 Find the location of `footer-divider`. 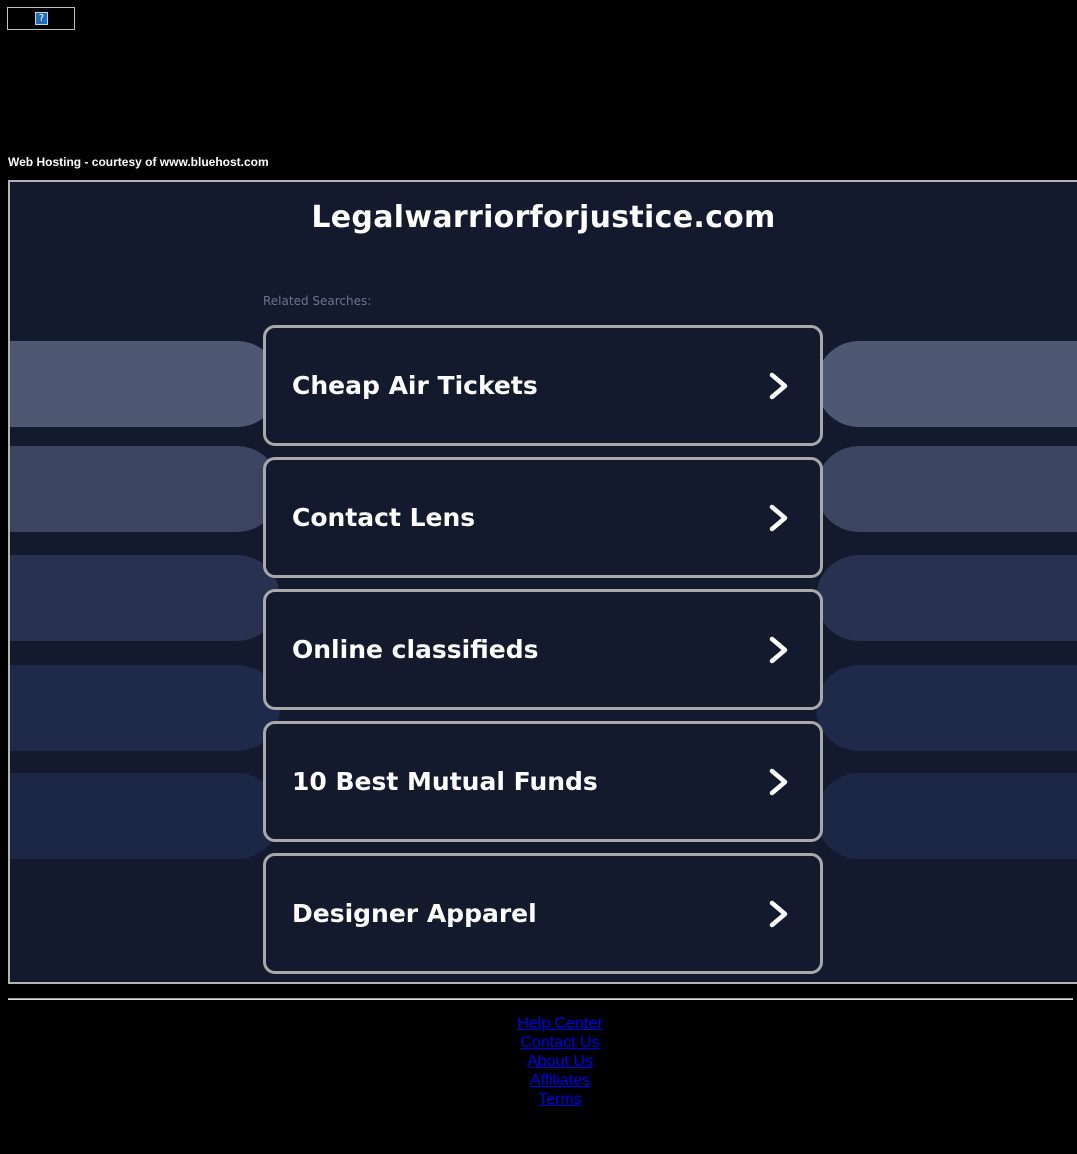

footer-divider is located at coordinates (540, 999).